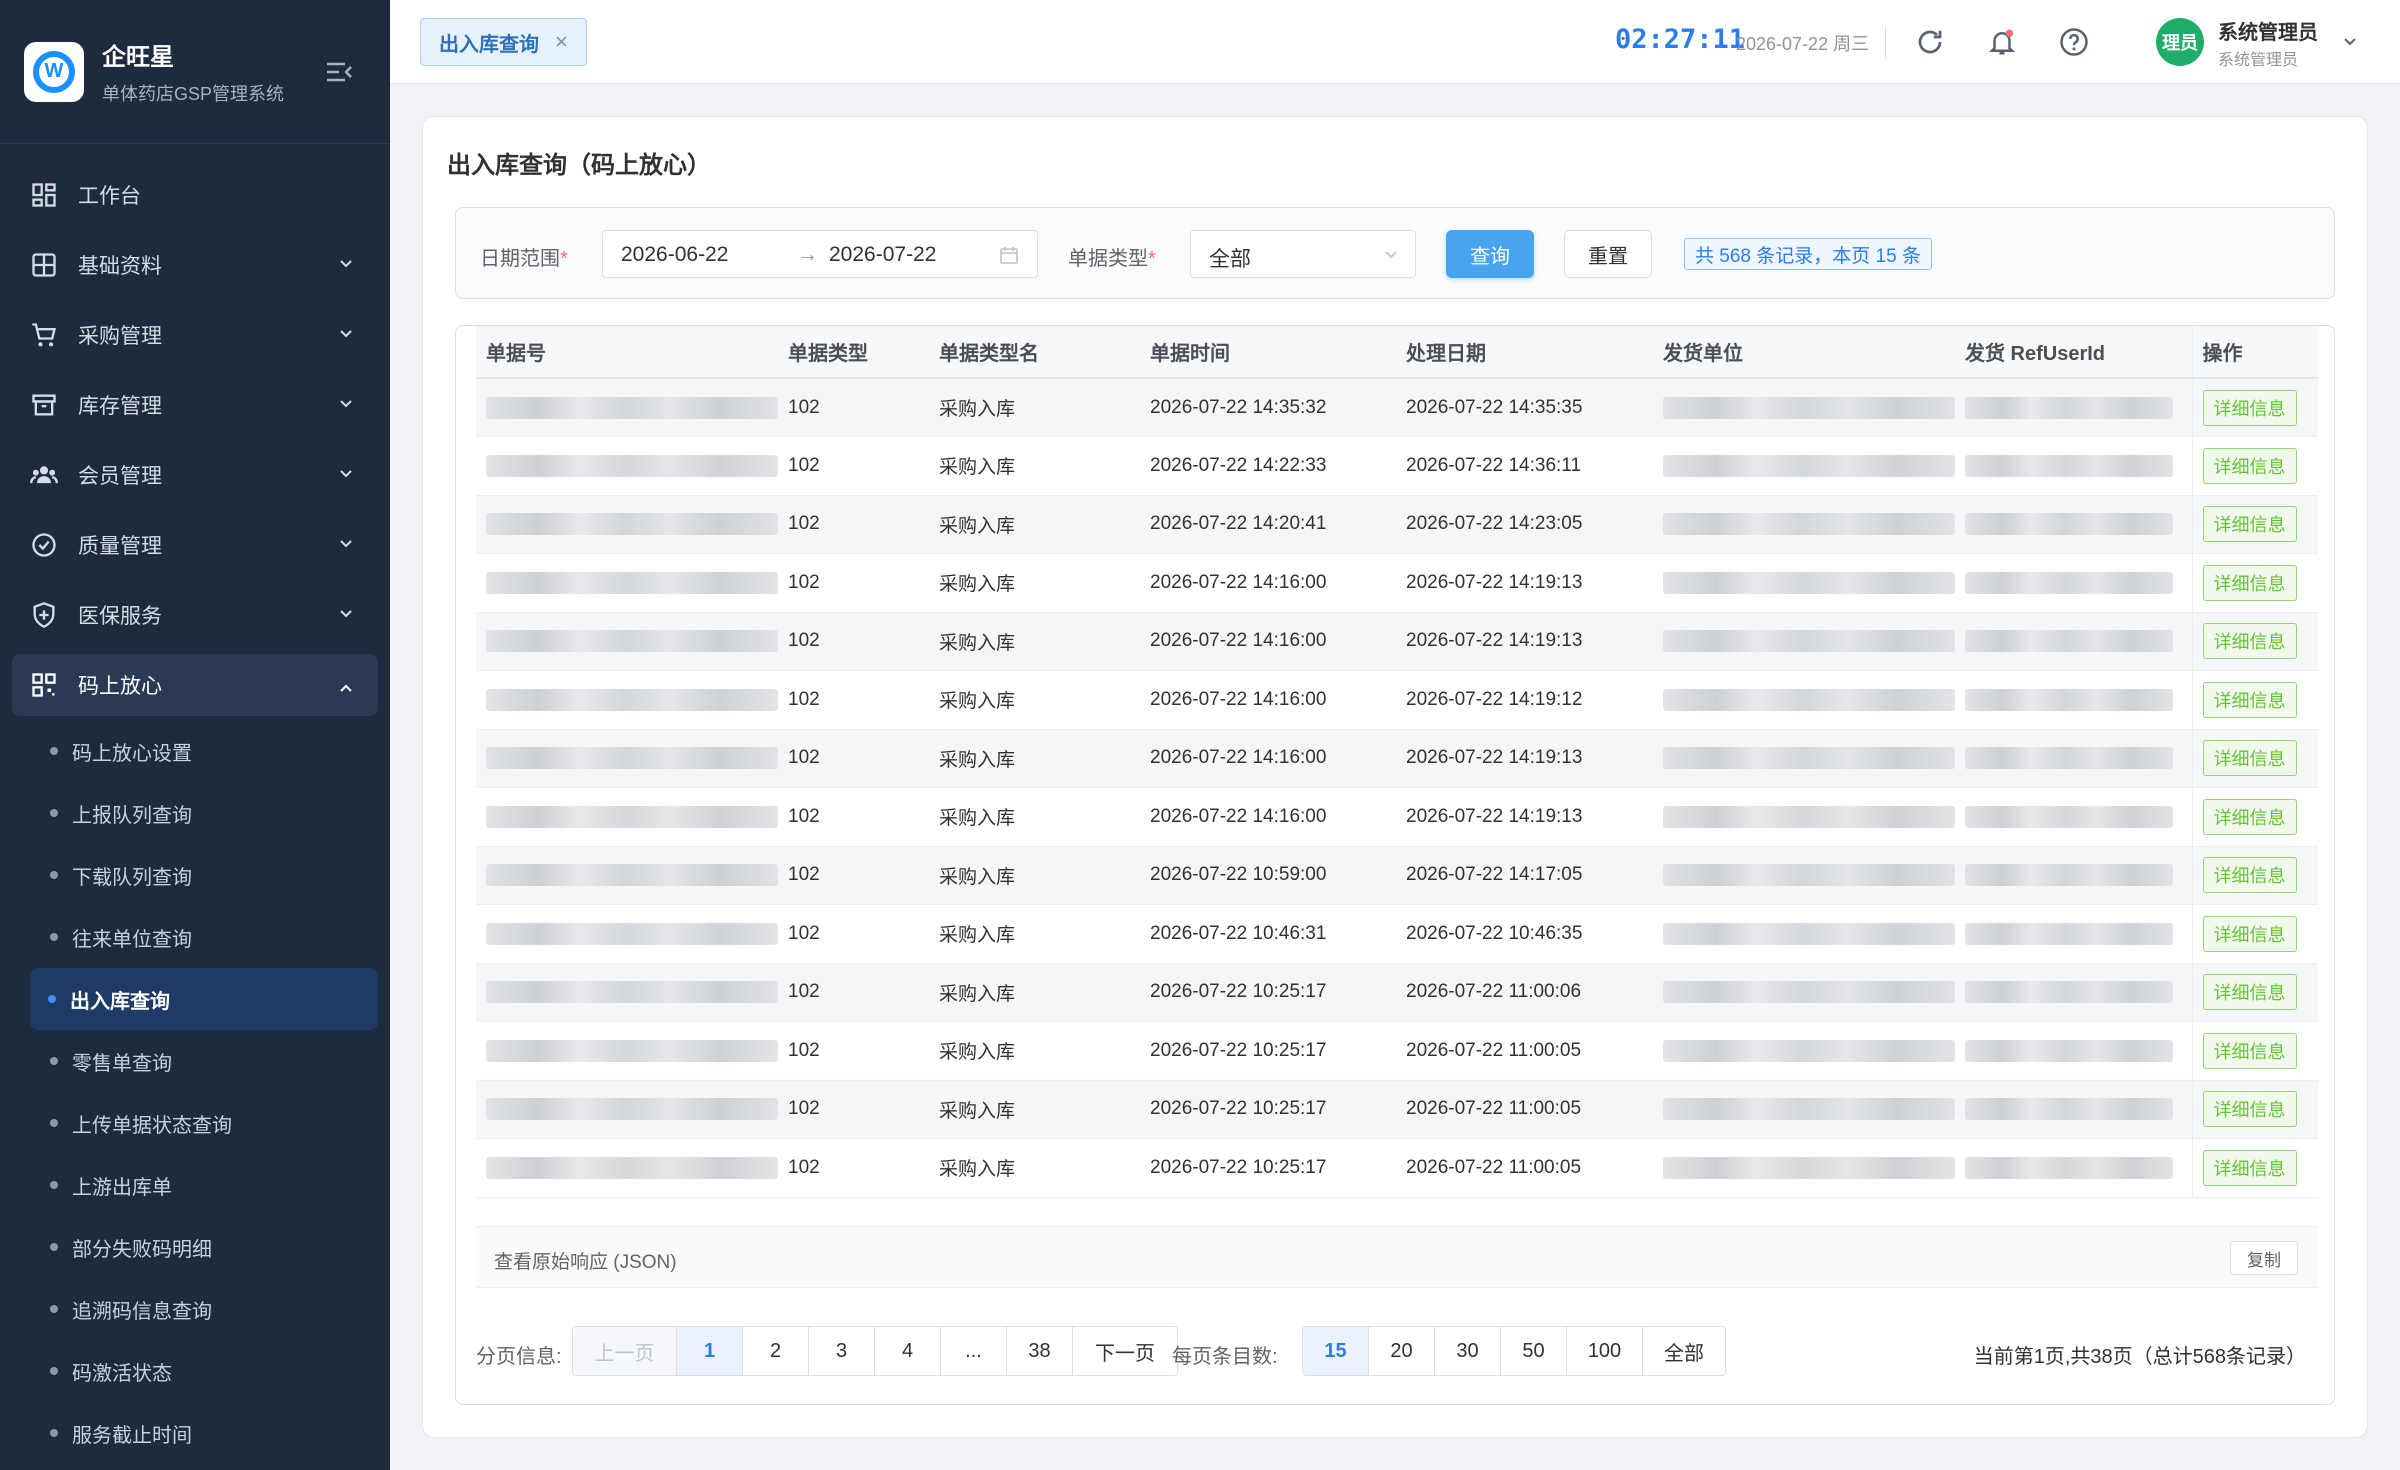 Image resolution: width=2400 pixels, height=1470 pixels. I want to click on sidebar-item-dashboard: 工作台, so click(195, 195).